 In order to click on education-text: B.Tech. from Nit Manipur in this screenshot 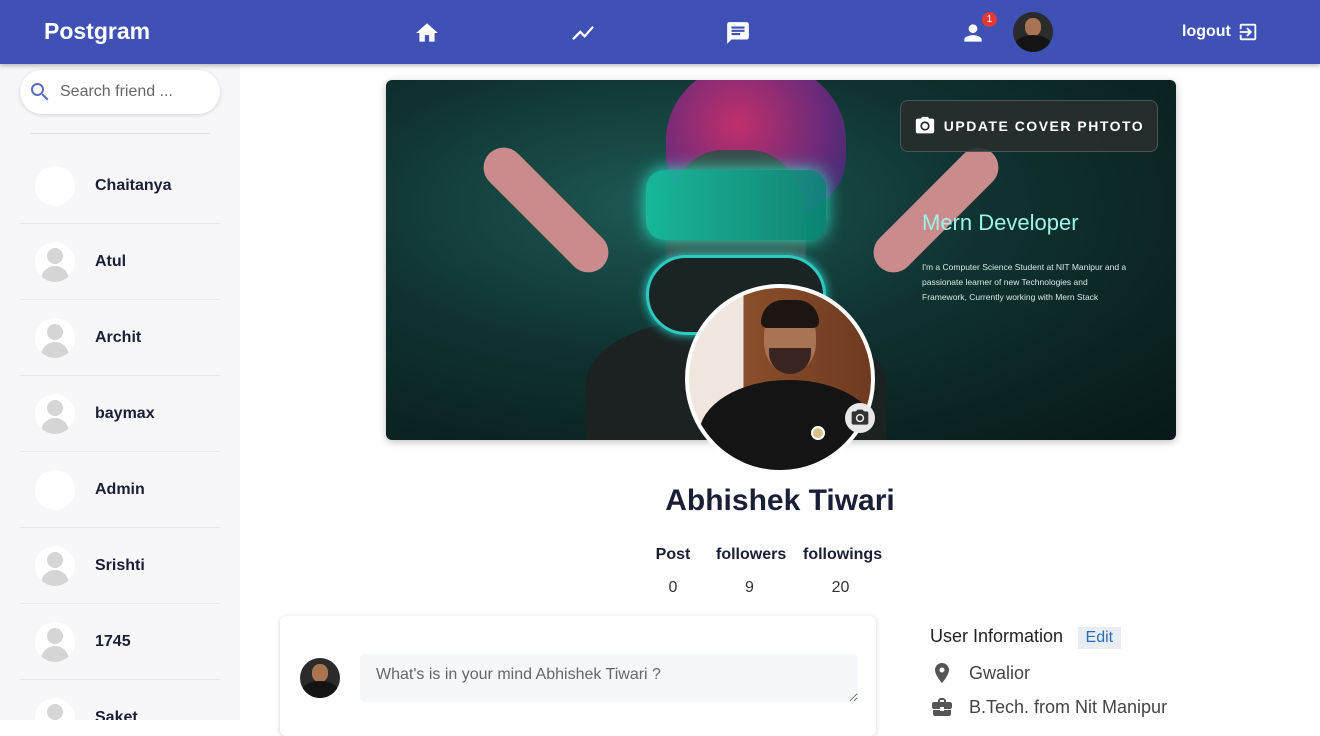, I will do `click(1068, 706)`.